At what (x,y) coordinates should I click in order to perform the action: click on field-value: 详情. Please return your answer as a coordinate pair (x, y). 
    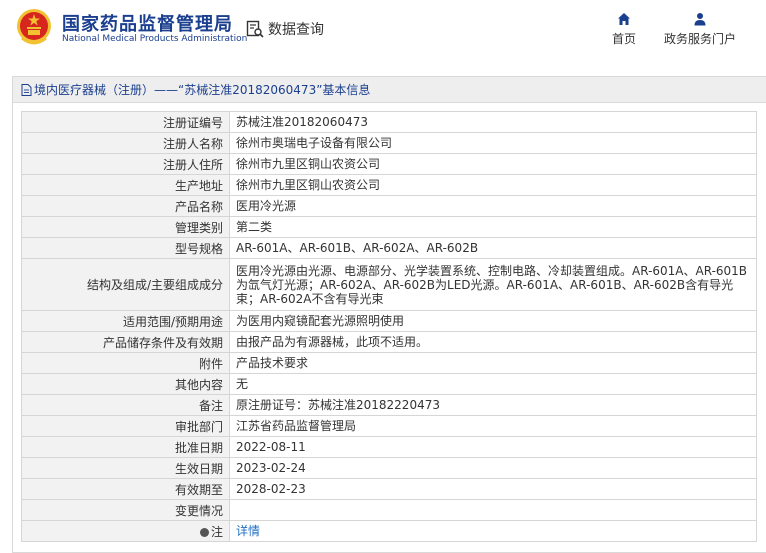
    Looking at the image, I should click on (493, 531).